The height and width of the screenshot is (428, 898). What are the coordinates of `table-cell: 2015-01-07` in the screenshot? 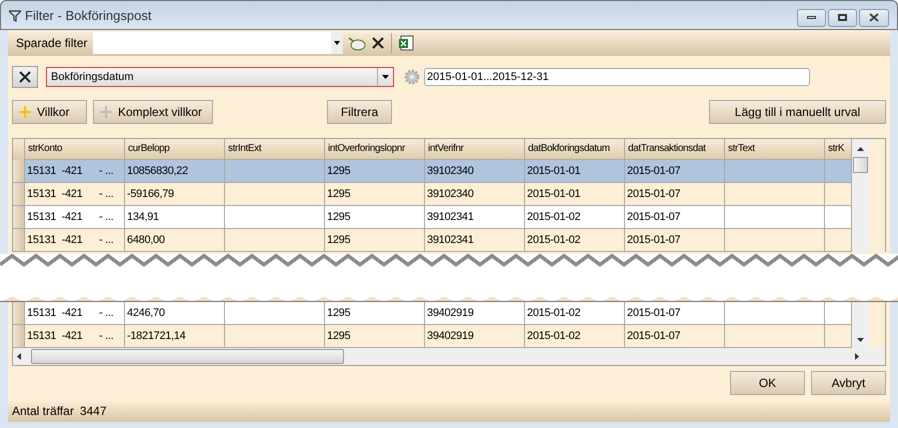 It's located at (675, 240).